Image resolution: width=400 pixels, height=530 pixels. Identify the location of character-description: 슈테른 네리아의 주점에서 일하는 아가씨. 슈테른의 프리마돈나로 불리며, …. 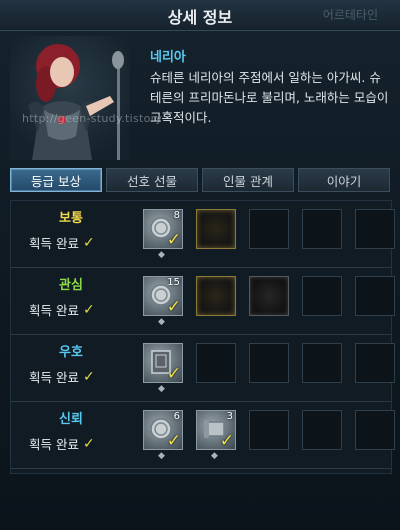
(269, 97).